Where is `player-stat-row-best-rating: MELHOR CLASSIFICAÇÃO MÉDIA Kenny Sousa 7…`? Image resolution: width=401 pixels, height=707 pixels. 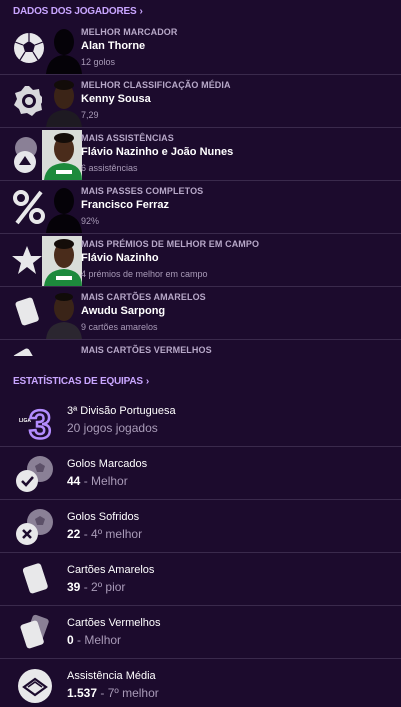 player-stat-row-best-rating: MELHOR CLASSIFICAÇÃO MÉDIA Kenny Sousa 7… is located at coordinates (200, 101).